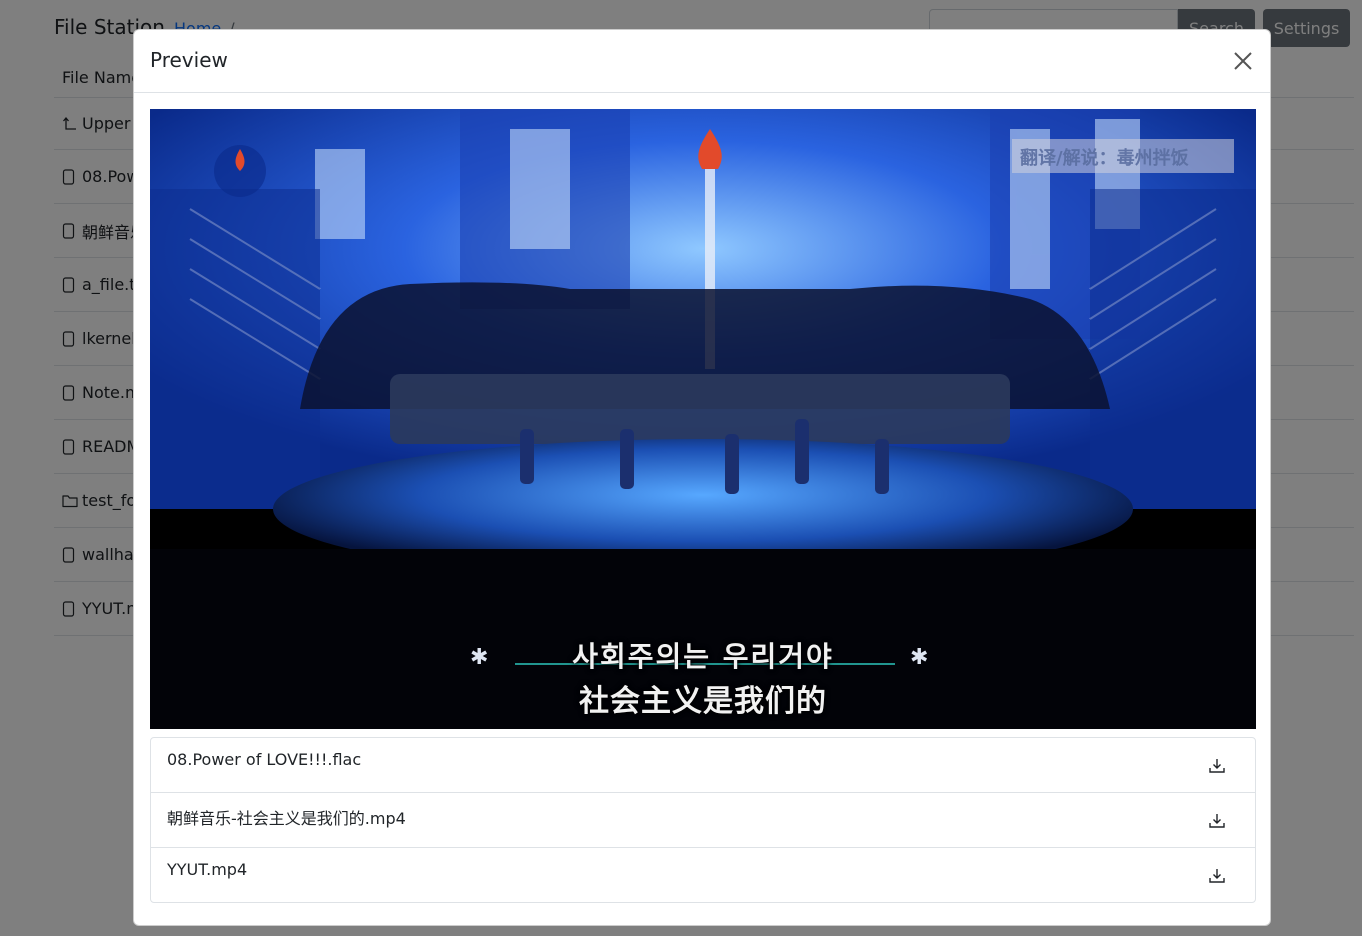 The height and width of the screenshot is (936, 1362). What do you see at coordinates (264, 759) in the screenshot?
I see `preview-file-name: 08.Power of LOVE!!!.flac` at bounding box center [264, 759].